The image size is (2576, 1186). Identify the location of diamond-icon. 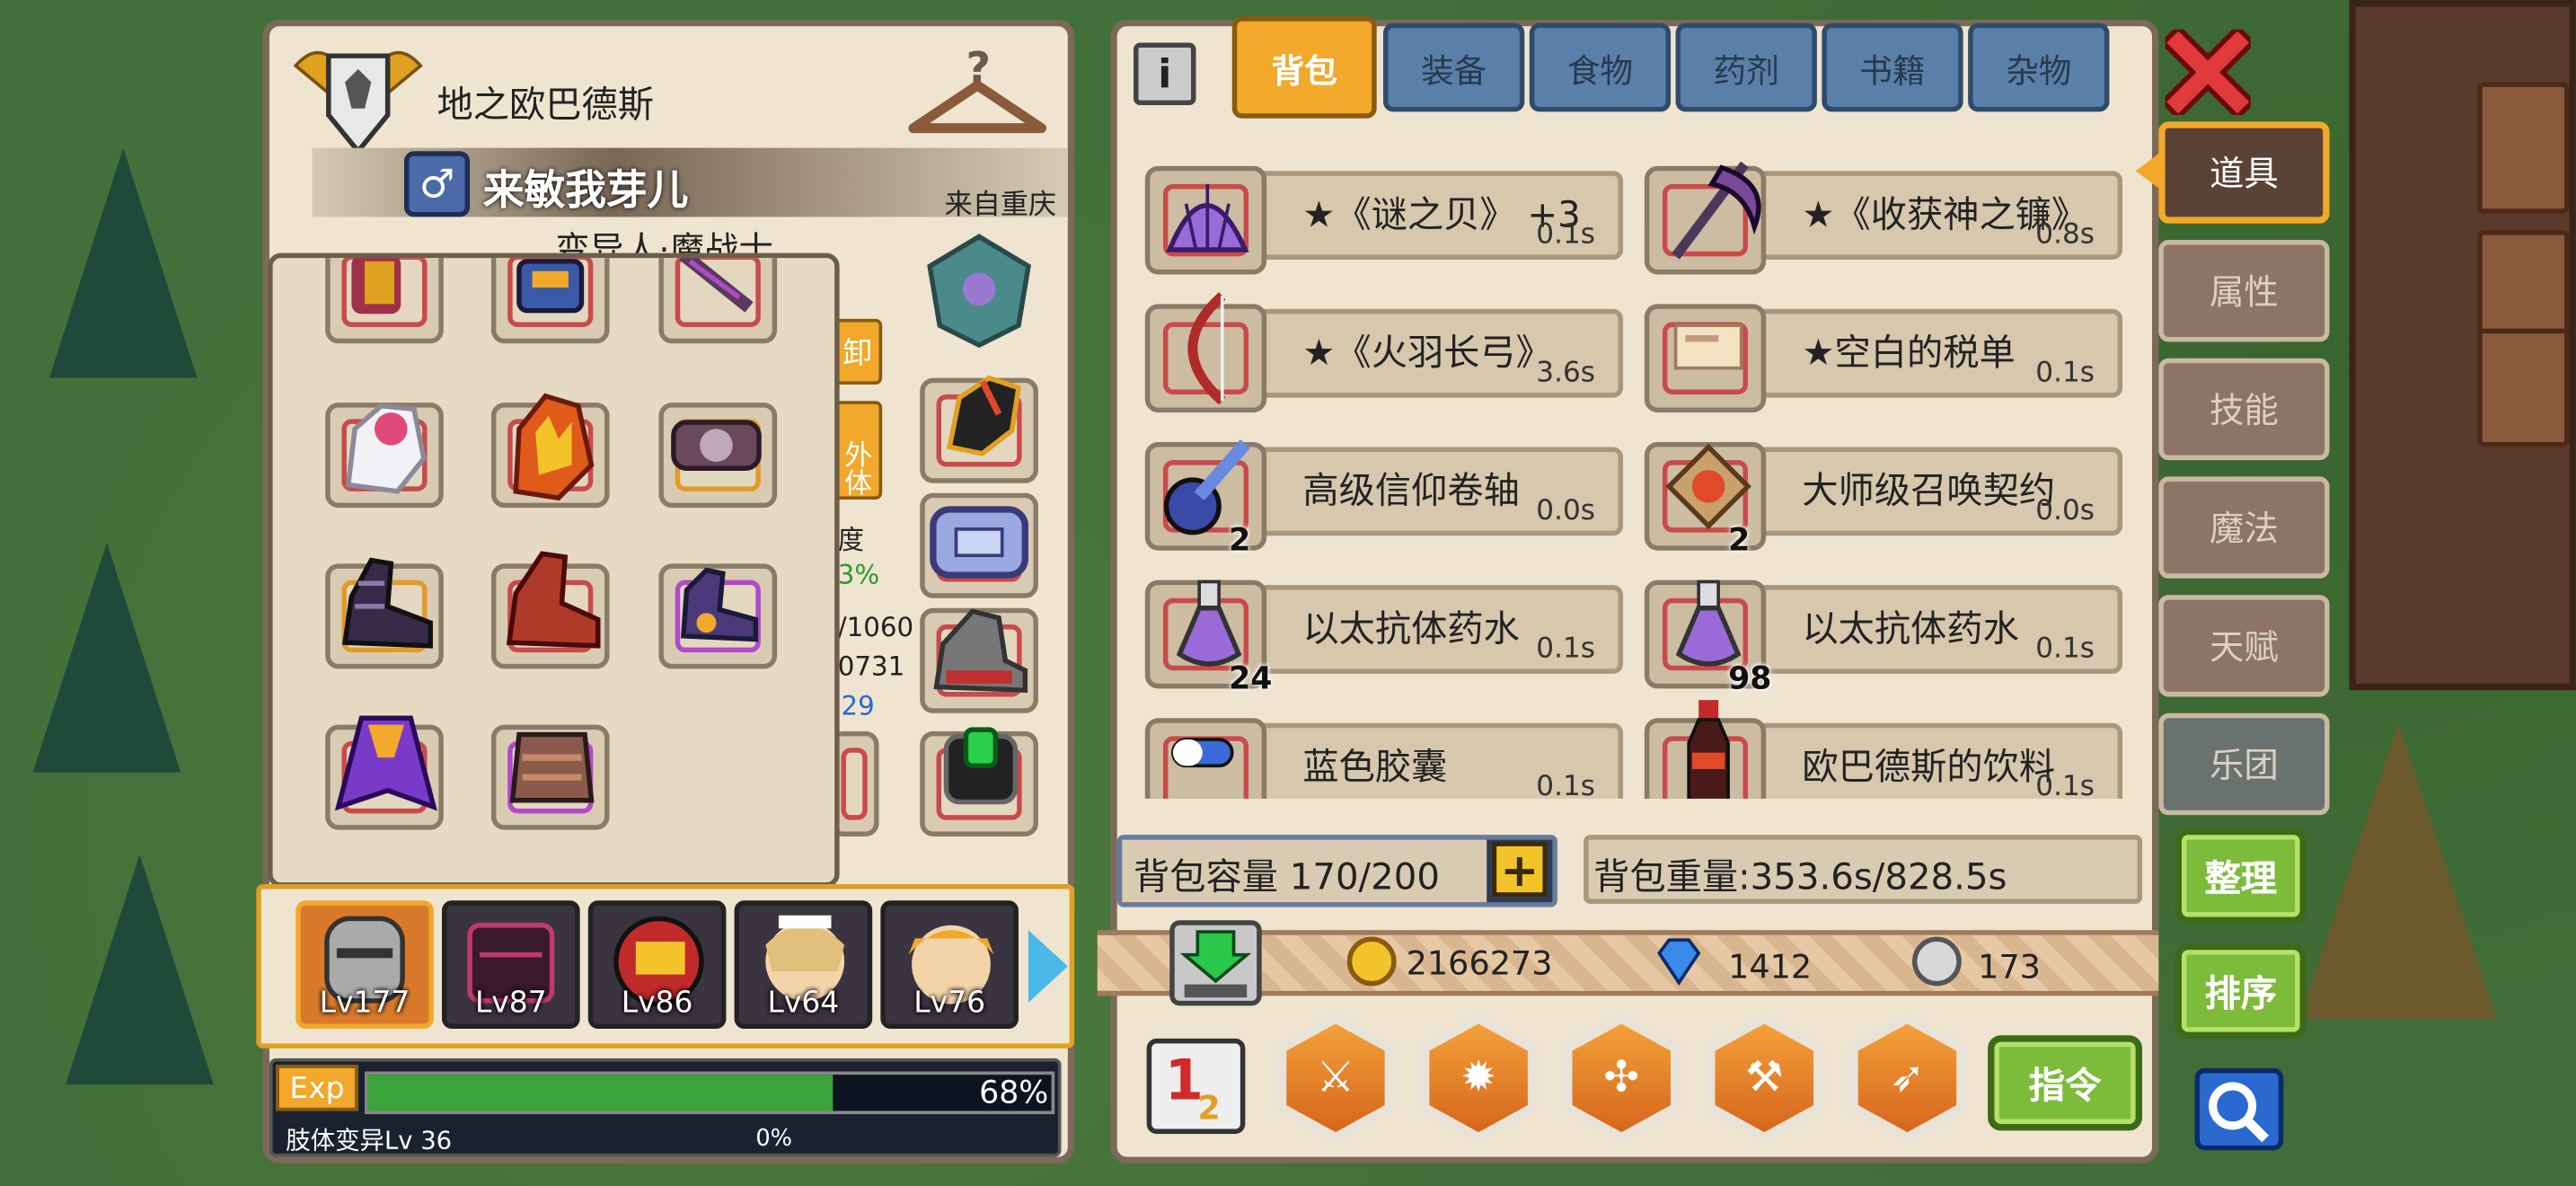
(1679, 962).